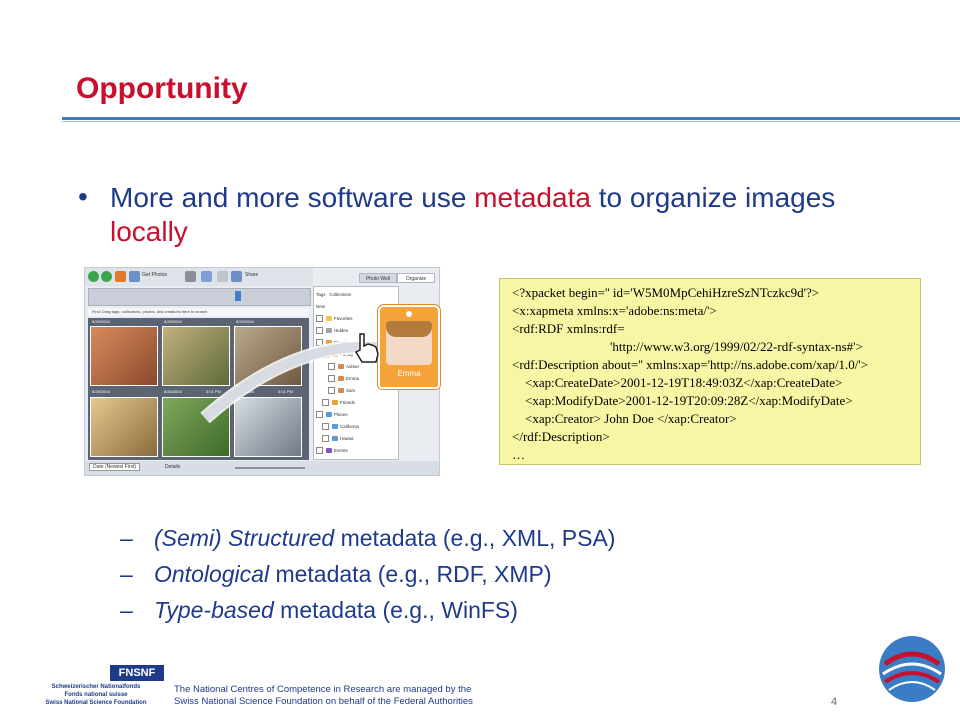 This screenshot has height=720, width=960. Describe the element at coordinates (614, 310) in the screenshot. I see `xml-line: <x:xapmeta xmlns:x='adobe:ns:meta/'>` at that location.